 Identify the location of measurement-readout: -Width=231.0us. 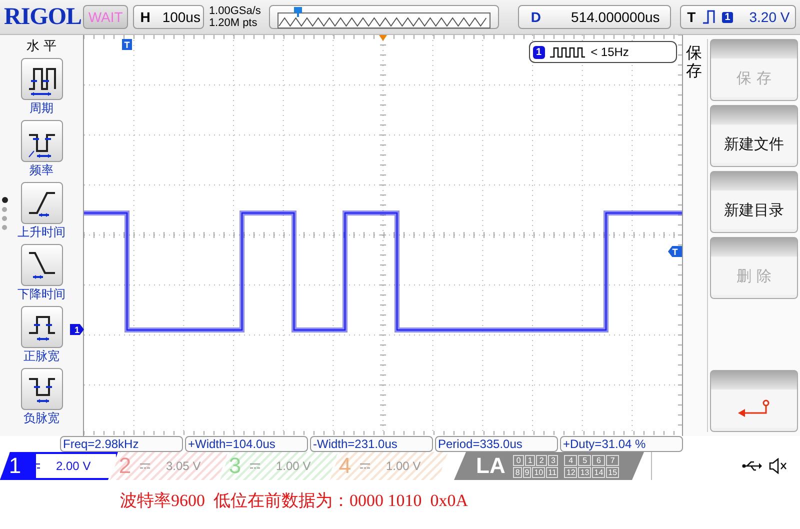
(371, 444).